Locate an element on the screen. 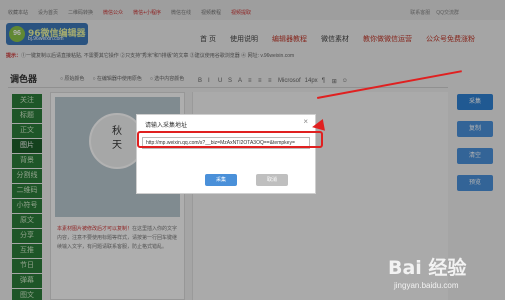 The image size is (505, 300). watermark-url: jingyan.baidu.com is located at coordinates (426, 285).